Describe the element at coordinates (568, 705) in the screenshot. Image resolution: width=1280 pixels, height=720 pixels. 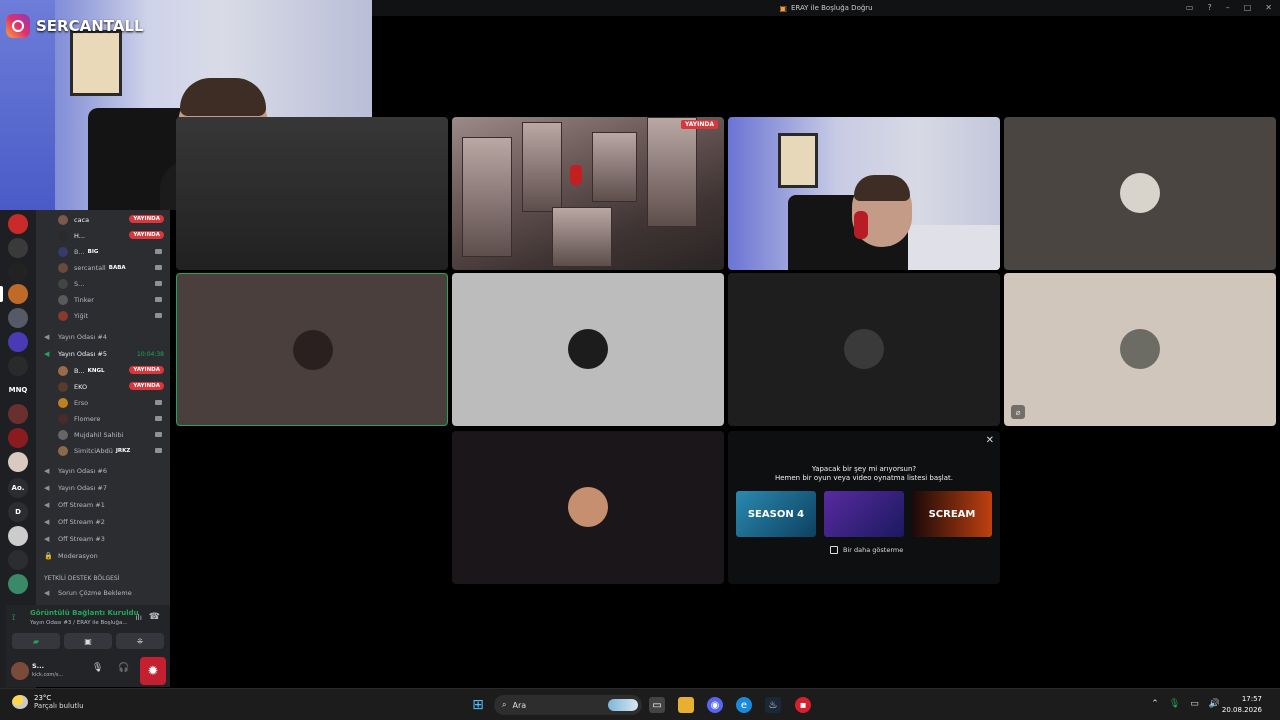
I see `search-box: ⌕ Ara` at that location.